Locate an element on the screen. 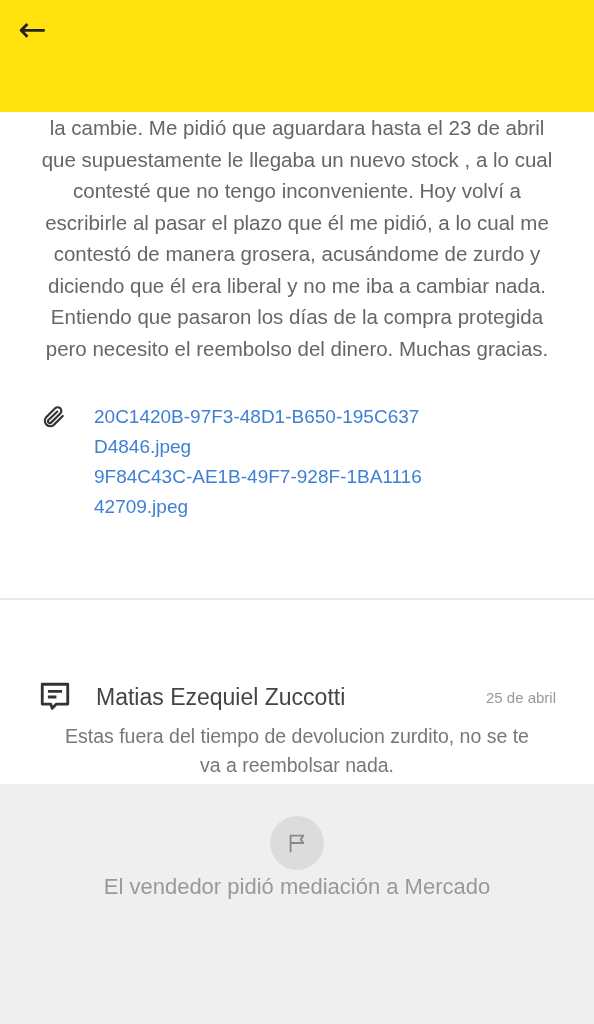  author-name: Matias Ezequiel Zuccotti is located at coordinates (221, 697).